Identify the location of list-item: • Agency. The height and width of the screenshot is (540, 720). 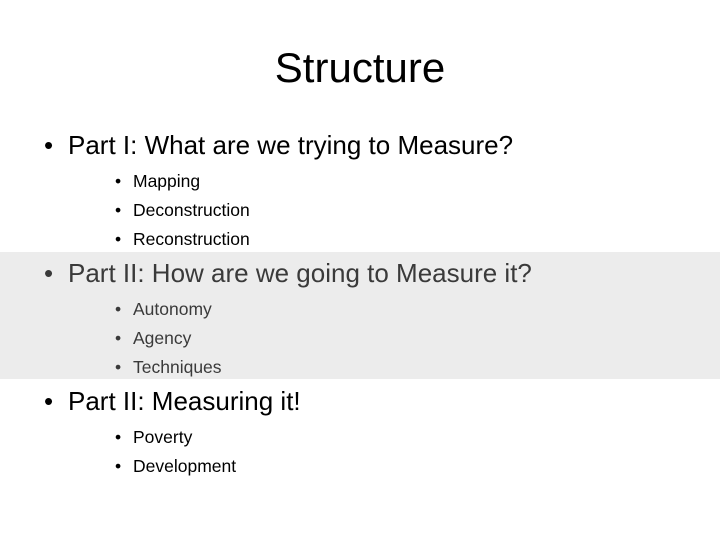
(360, 338).